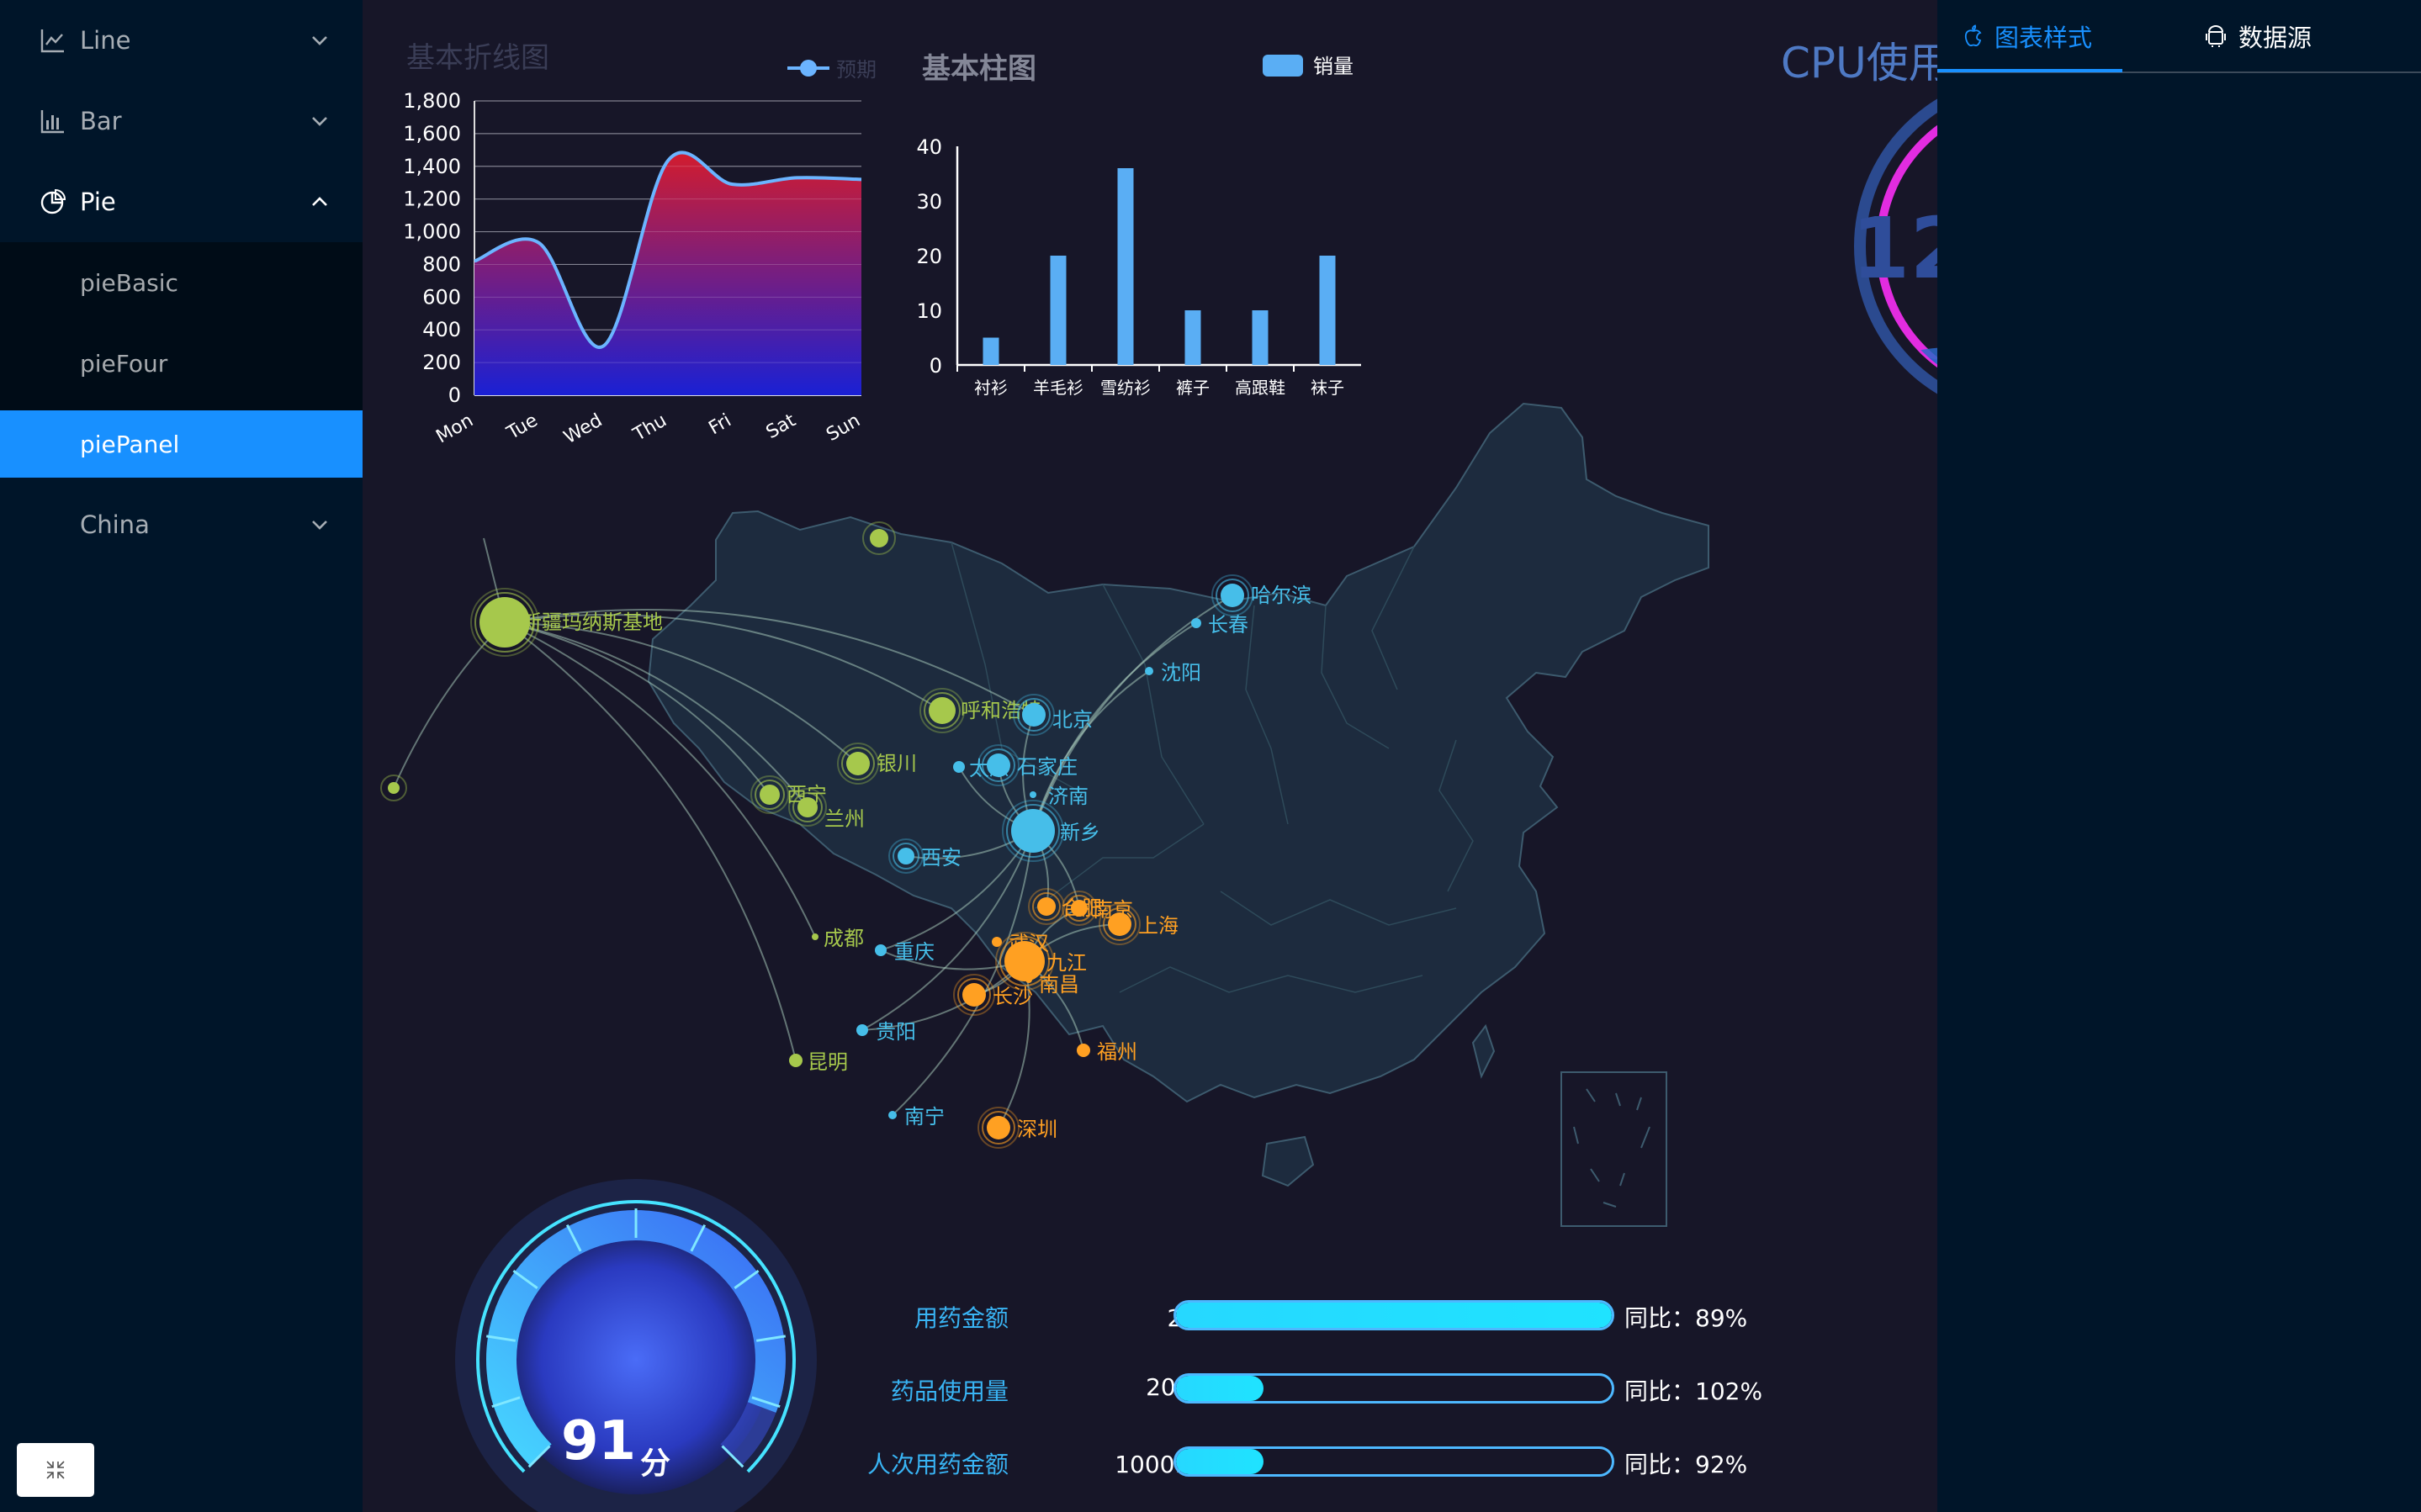 Image resolution: width=2421 pixels, height=1512 pixels. I want to click on sub-item-label: pieBasic, so click(129, 282).